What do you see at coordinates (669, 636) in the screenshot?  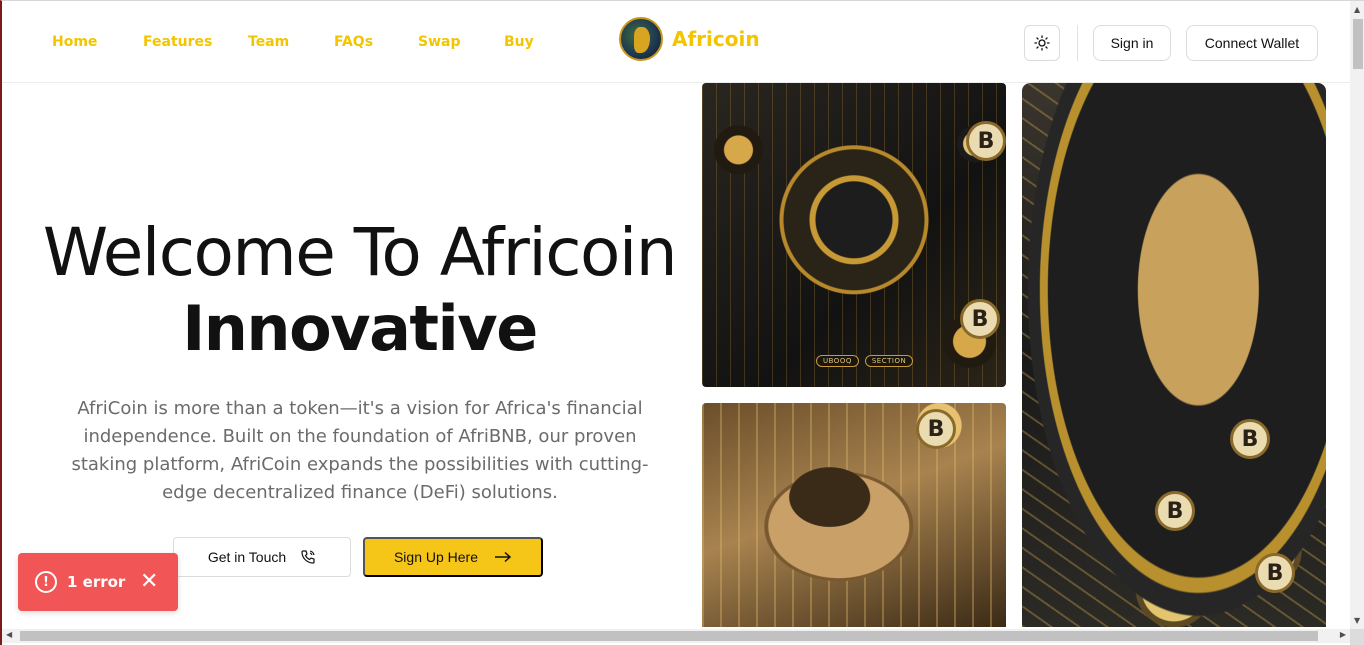 I see `horizontal-scroll-thumb` at bounding box center [669, 636].